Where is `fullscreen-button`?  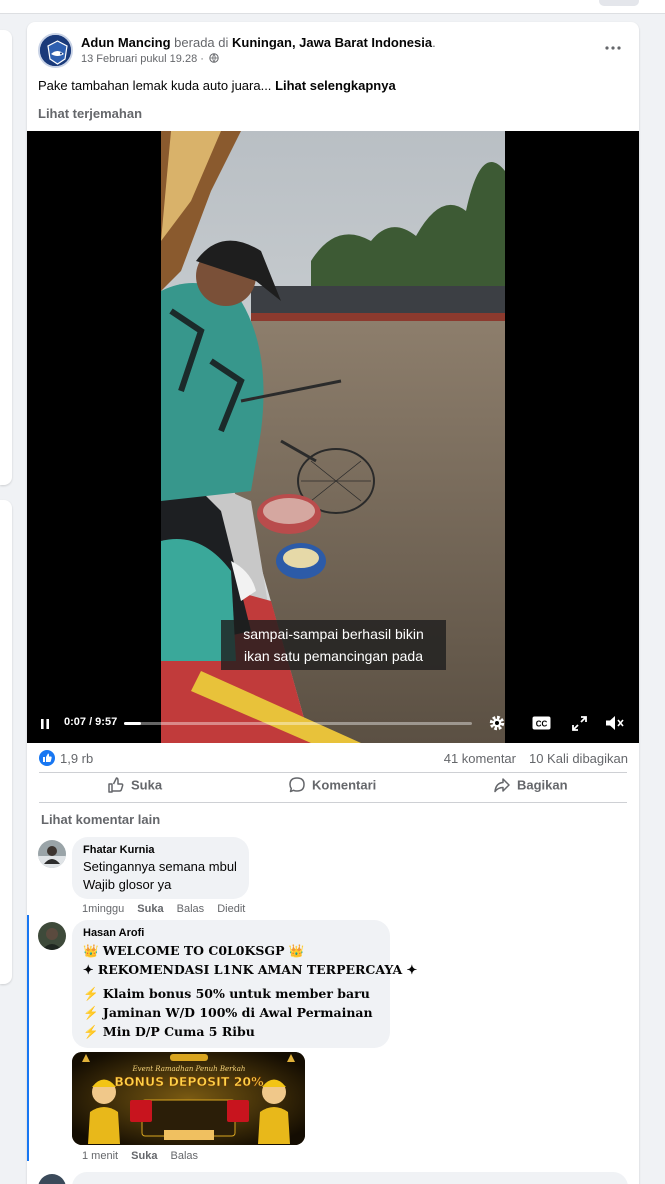 fullscreen-button is located at coordinates (579, 726).